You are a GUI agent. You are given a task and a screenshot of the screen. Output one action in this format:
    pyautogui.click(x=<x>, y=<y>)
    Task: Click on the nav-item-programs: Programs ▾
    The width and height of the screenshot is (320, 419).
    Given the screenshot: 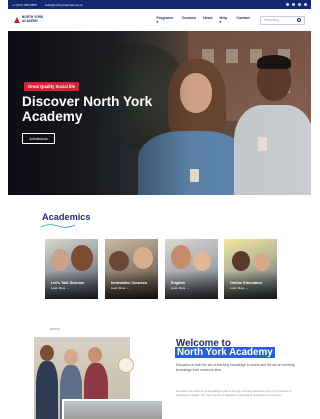 What is the action you would take?
    pyautogui.click(x=165, y=20)
    